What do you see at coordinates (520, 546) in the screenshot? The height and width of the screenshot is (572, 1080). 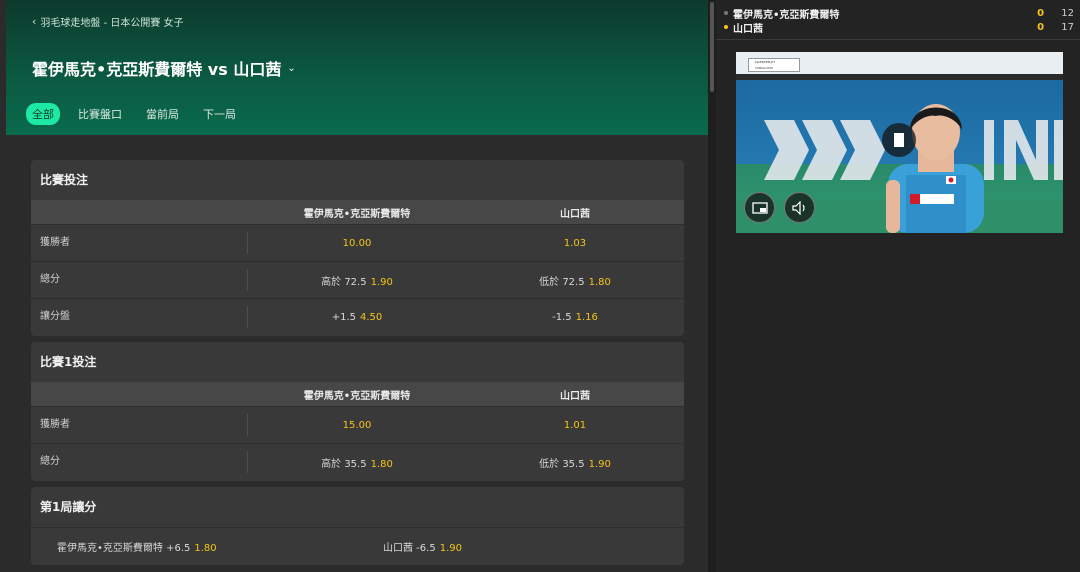 I see `odds-button: 山口茜 -6.5 1.90` at bounding box center [520, 546].